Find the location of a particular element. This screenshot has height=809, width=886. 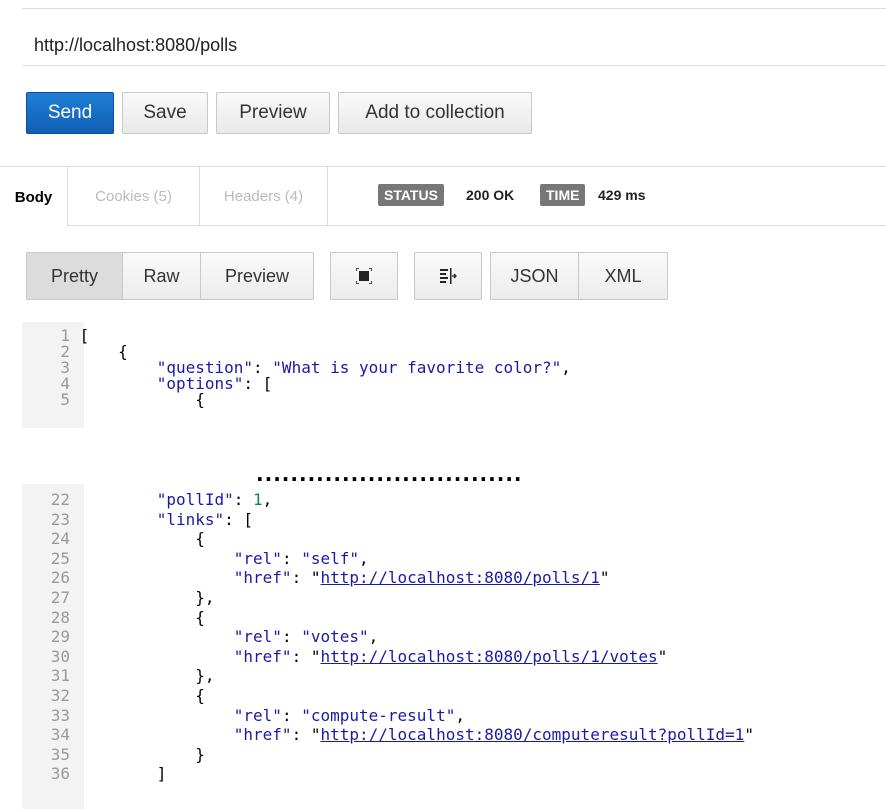

tab-headers: Headers (4) is located at coordinates (264, 196).